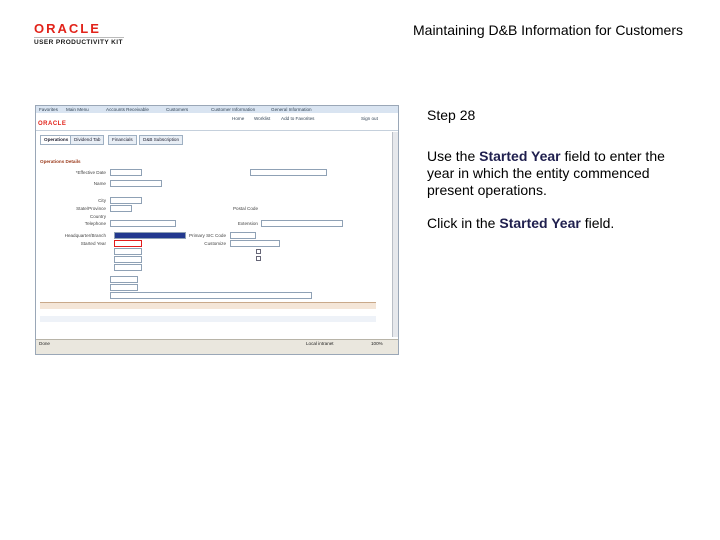 This screenshot has width=720, height=540. I want to click on status-bar: Done Local intranet 100%, so click(217, 346).